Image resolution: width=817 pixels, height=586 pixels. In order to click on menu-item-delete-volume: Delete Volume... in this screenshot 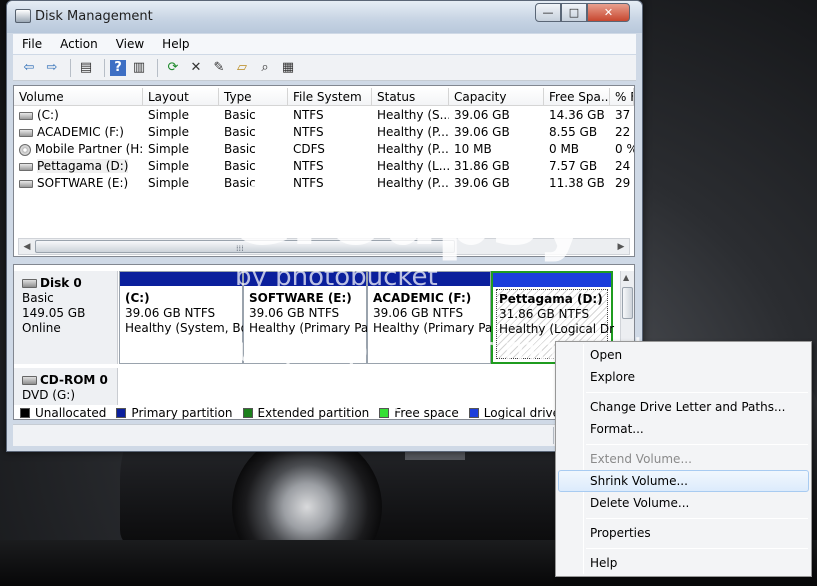, I will do `click(639, 503)`.